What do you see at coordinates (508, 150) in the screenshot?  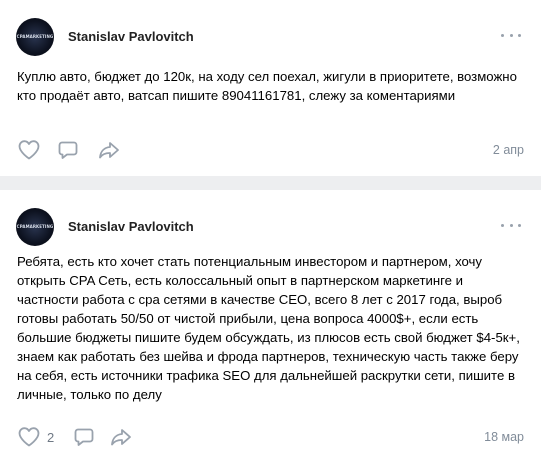 I see `post-date: 2 апр` at bounding box center [508, 150].